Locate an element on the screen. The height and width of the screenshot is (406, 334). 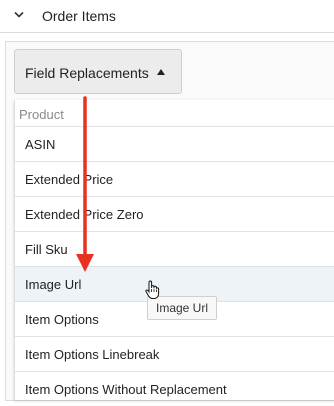
menu-item-item-options-without-replacement: Item Options Without Replacement is located at coordinates (174, 388).